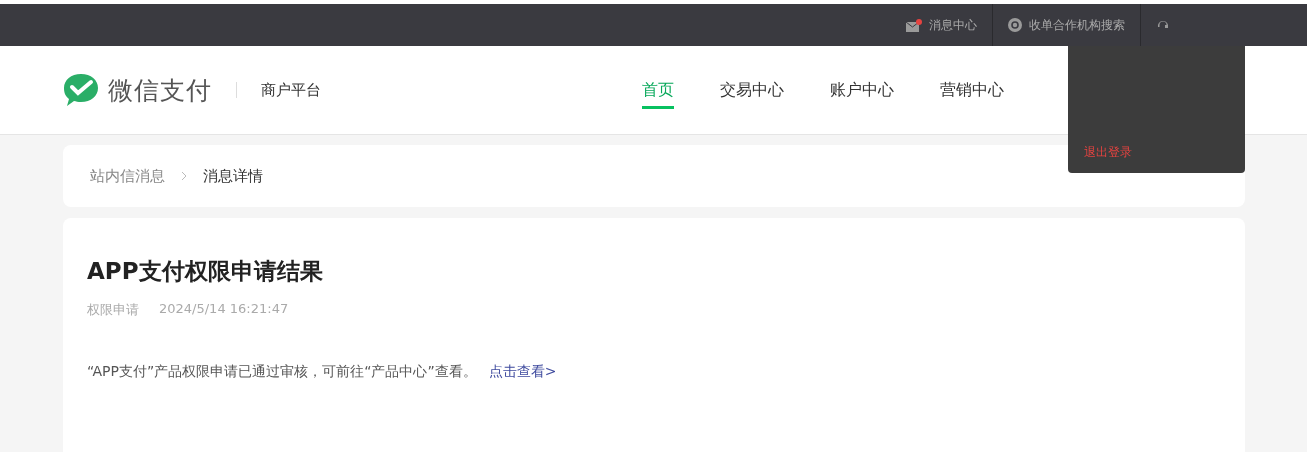 Image resolution: width=1307 pixels, height=452 pixels. Describe the element at coordinates (752, 90) in the screenshot. I see `nav-tab: 交易中心` at that location.